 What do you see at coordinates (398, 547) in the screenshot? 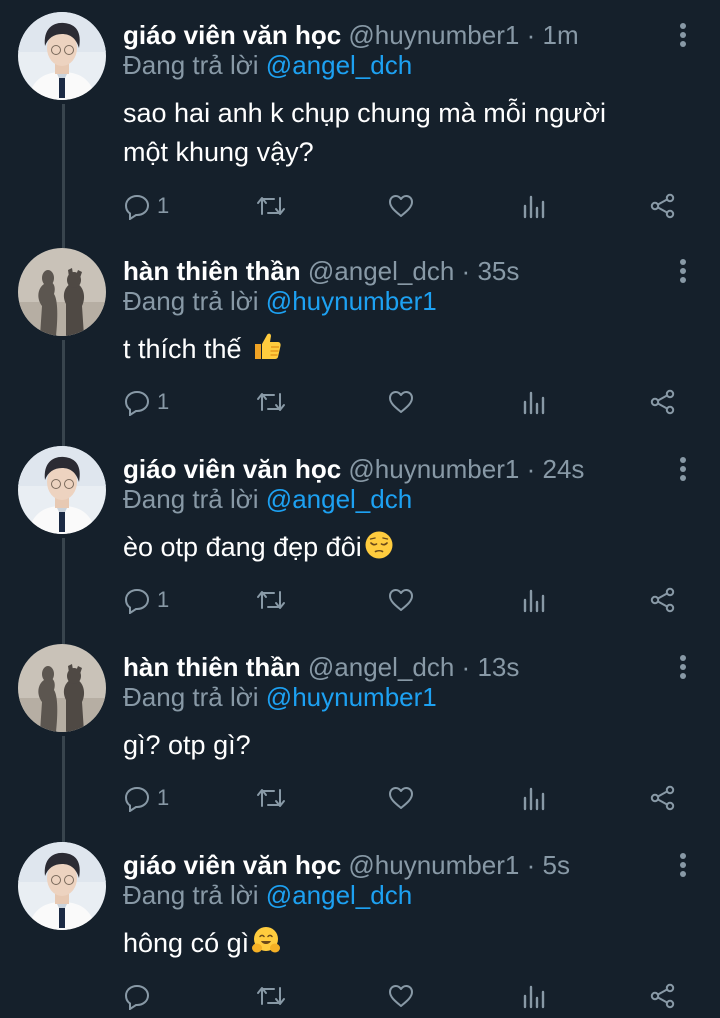
I see `tweet-text: èo otp đang đẹp đôi` at bounding box center [398, 547].